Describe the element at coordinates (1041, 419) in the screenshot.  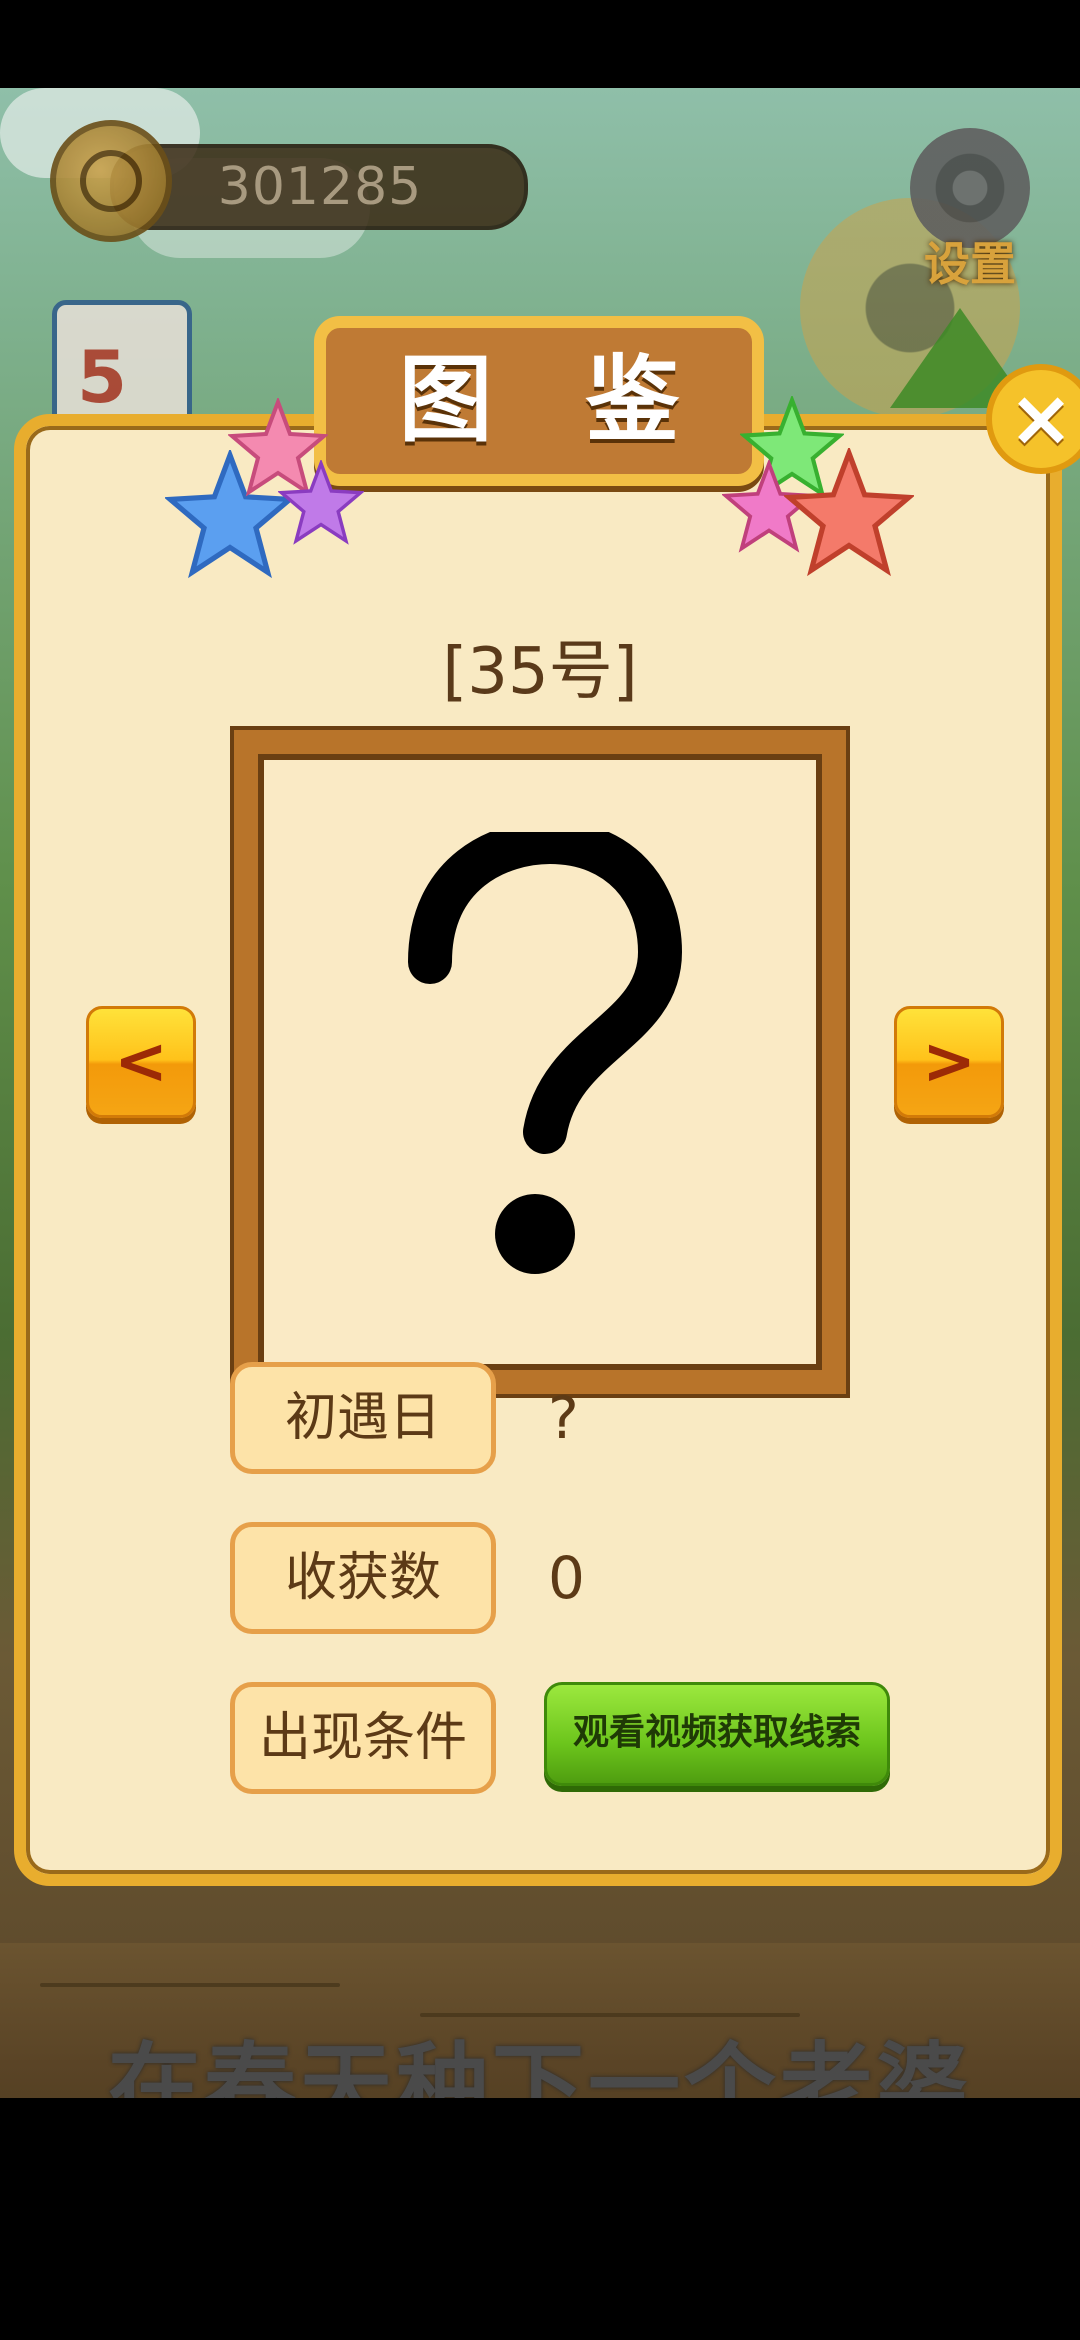
I see `close-icon: ×` at that location.